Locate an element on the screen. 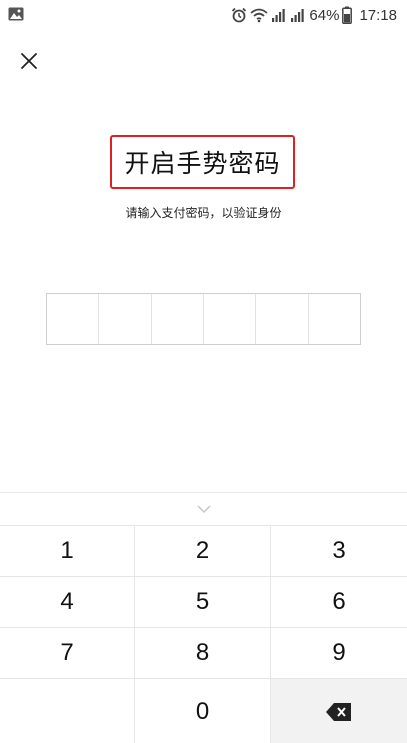  keypad-collapse-bar is located at coordinates (203, 508).